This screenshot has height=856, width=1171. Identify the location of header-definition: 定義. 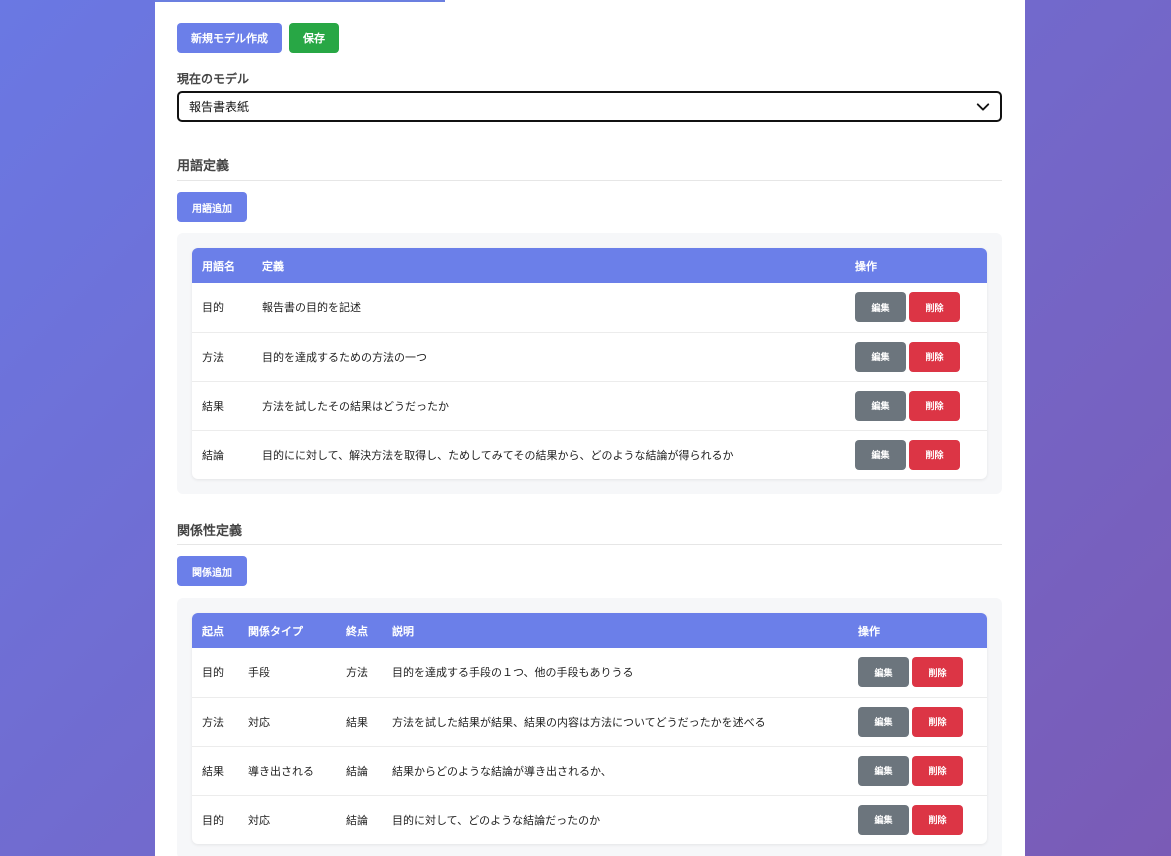
(273, 266).